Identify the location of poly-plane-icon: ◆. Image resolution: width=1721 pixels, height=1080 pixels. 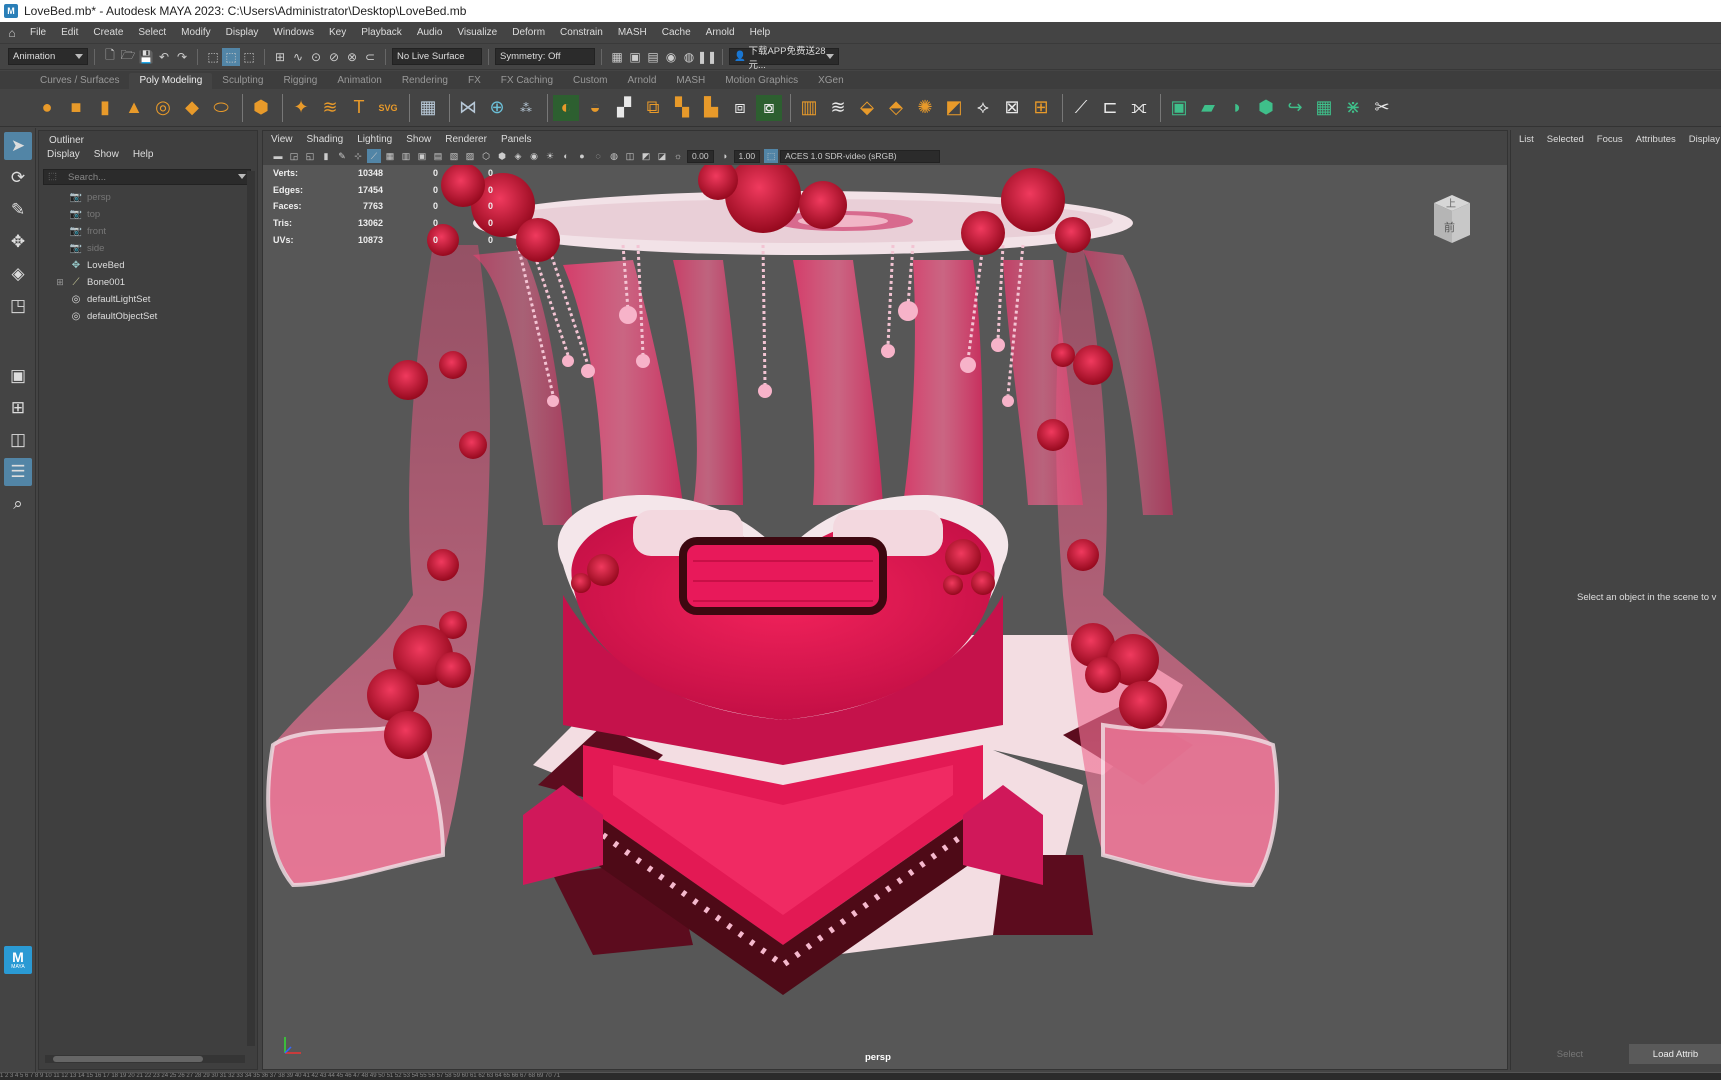
(192, 108).